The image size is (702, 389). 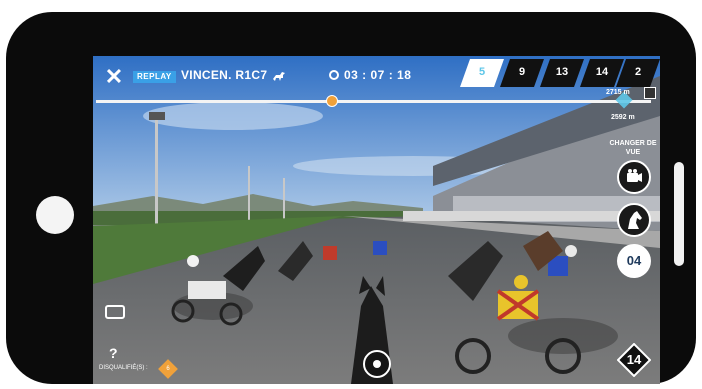 I want to click on position-badge-5: 2, so click(x=638, y=73).